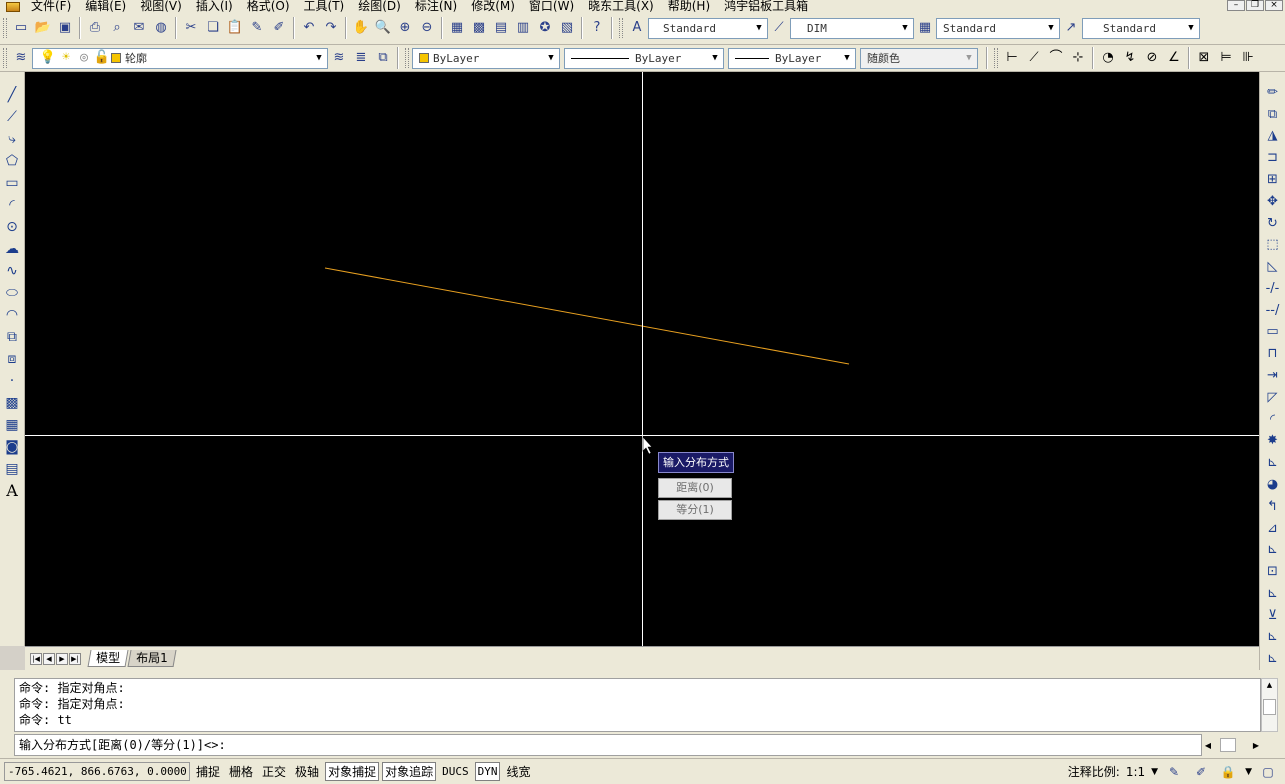 Image resolution: width=1285 pixels, height=784 pixels. What do you see at coordinates (235, 28) in the screenshot?
I see `paste-icon: 📋` at bounding box center [235, 28].